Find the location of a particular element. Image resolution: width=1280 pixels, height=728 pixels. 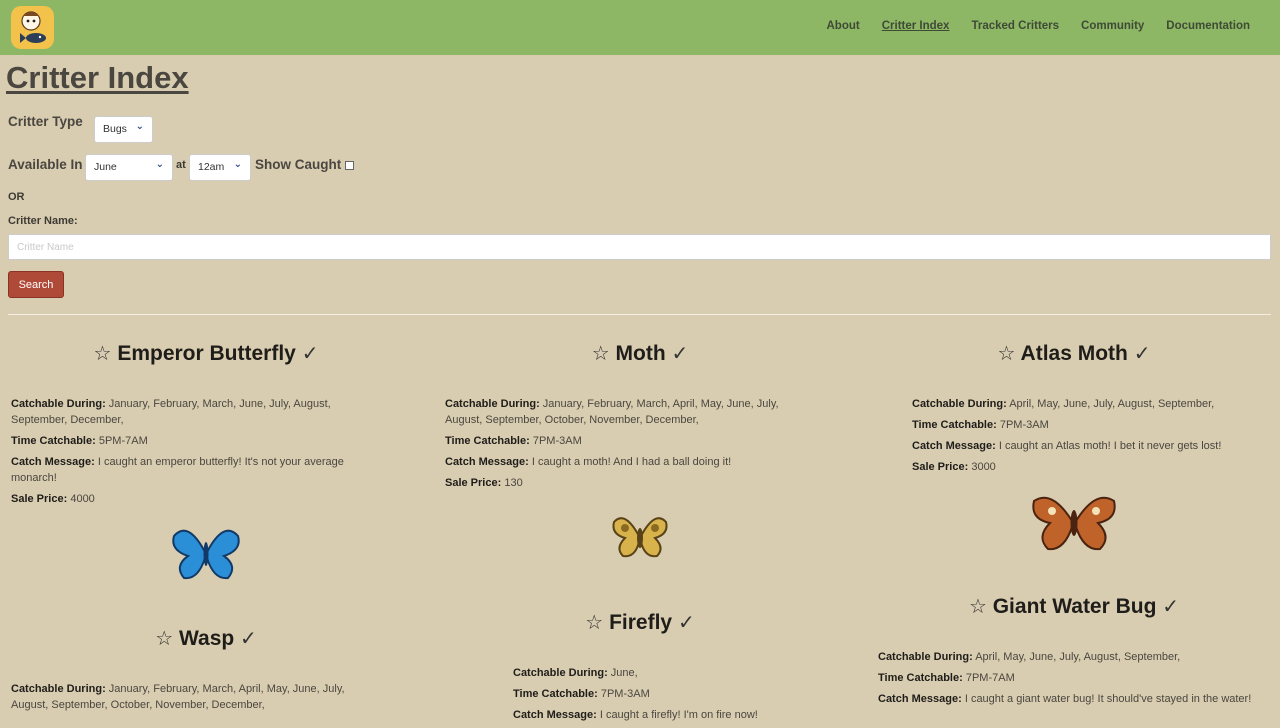

critter-title: ☆ Emperor Butterfly ✓ is located at coordinates (206, 353).